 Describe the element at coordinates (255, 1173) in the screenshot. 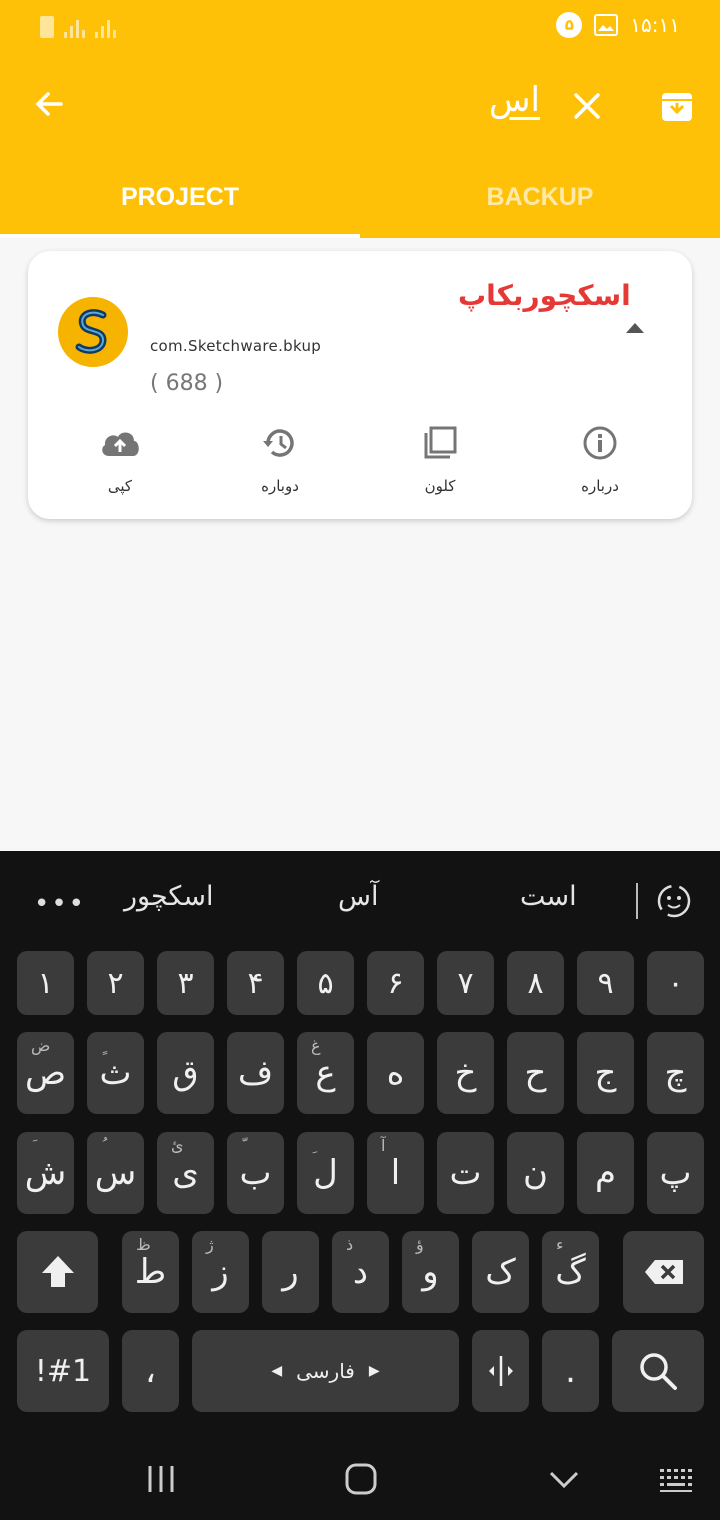

I see `key-be: ّب` at that location.